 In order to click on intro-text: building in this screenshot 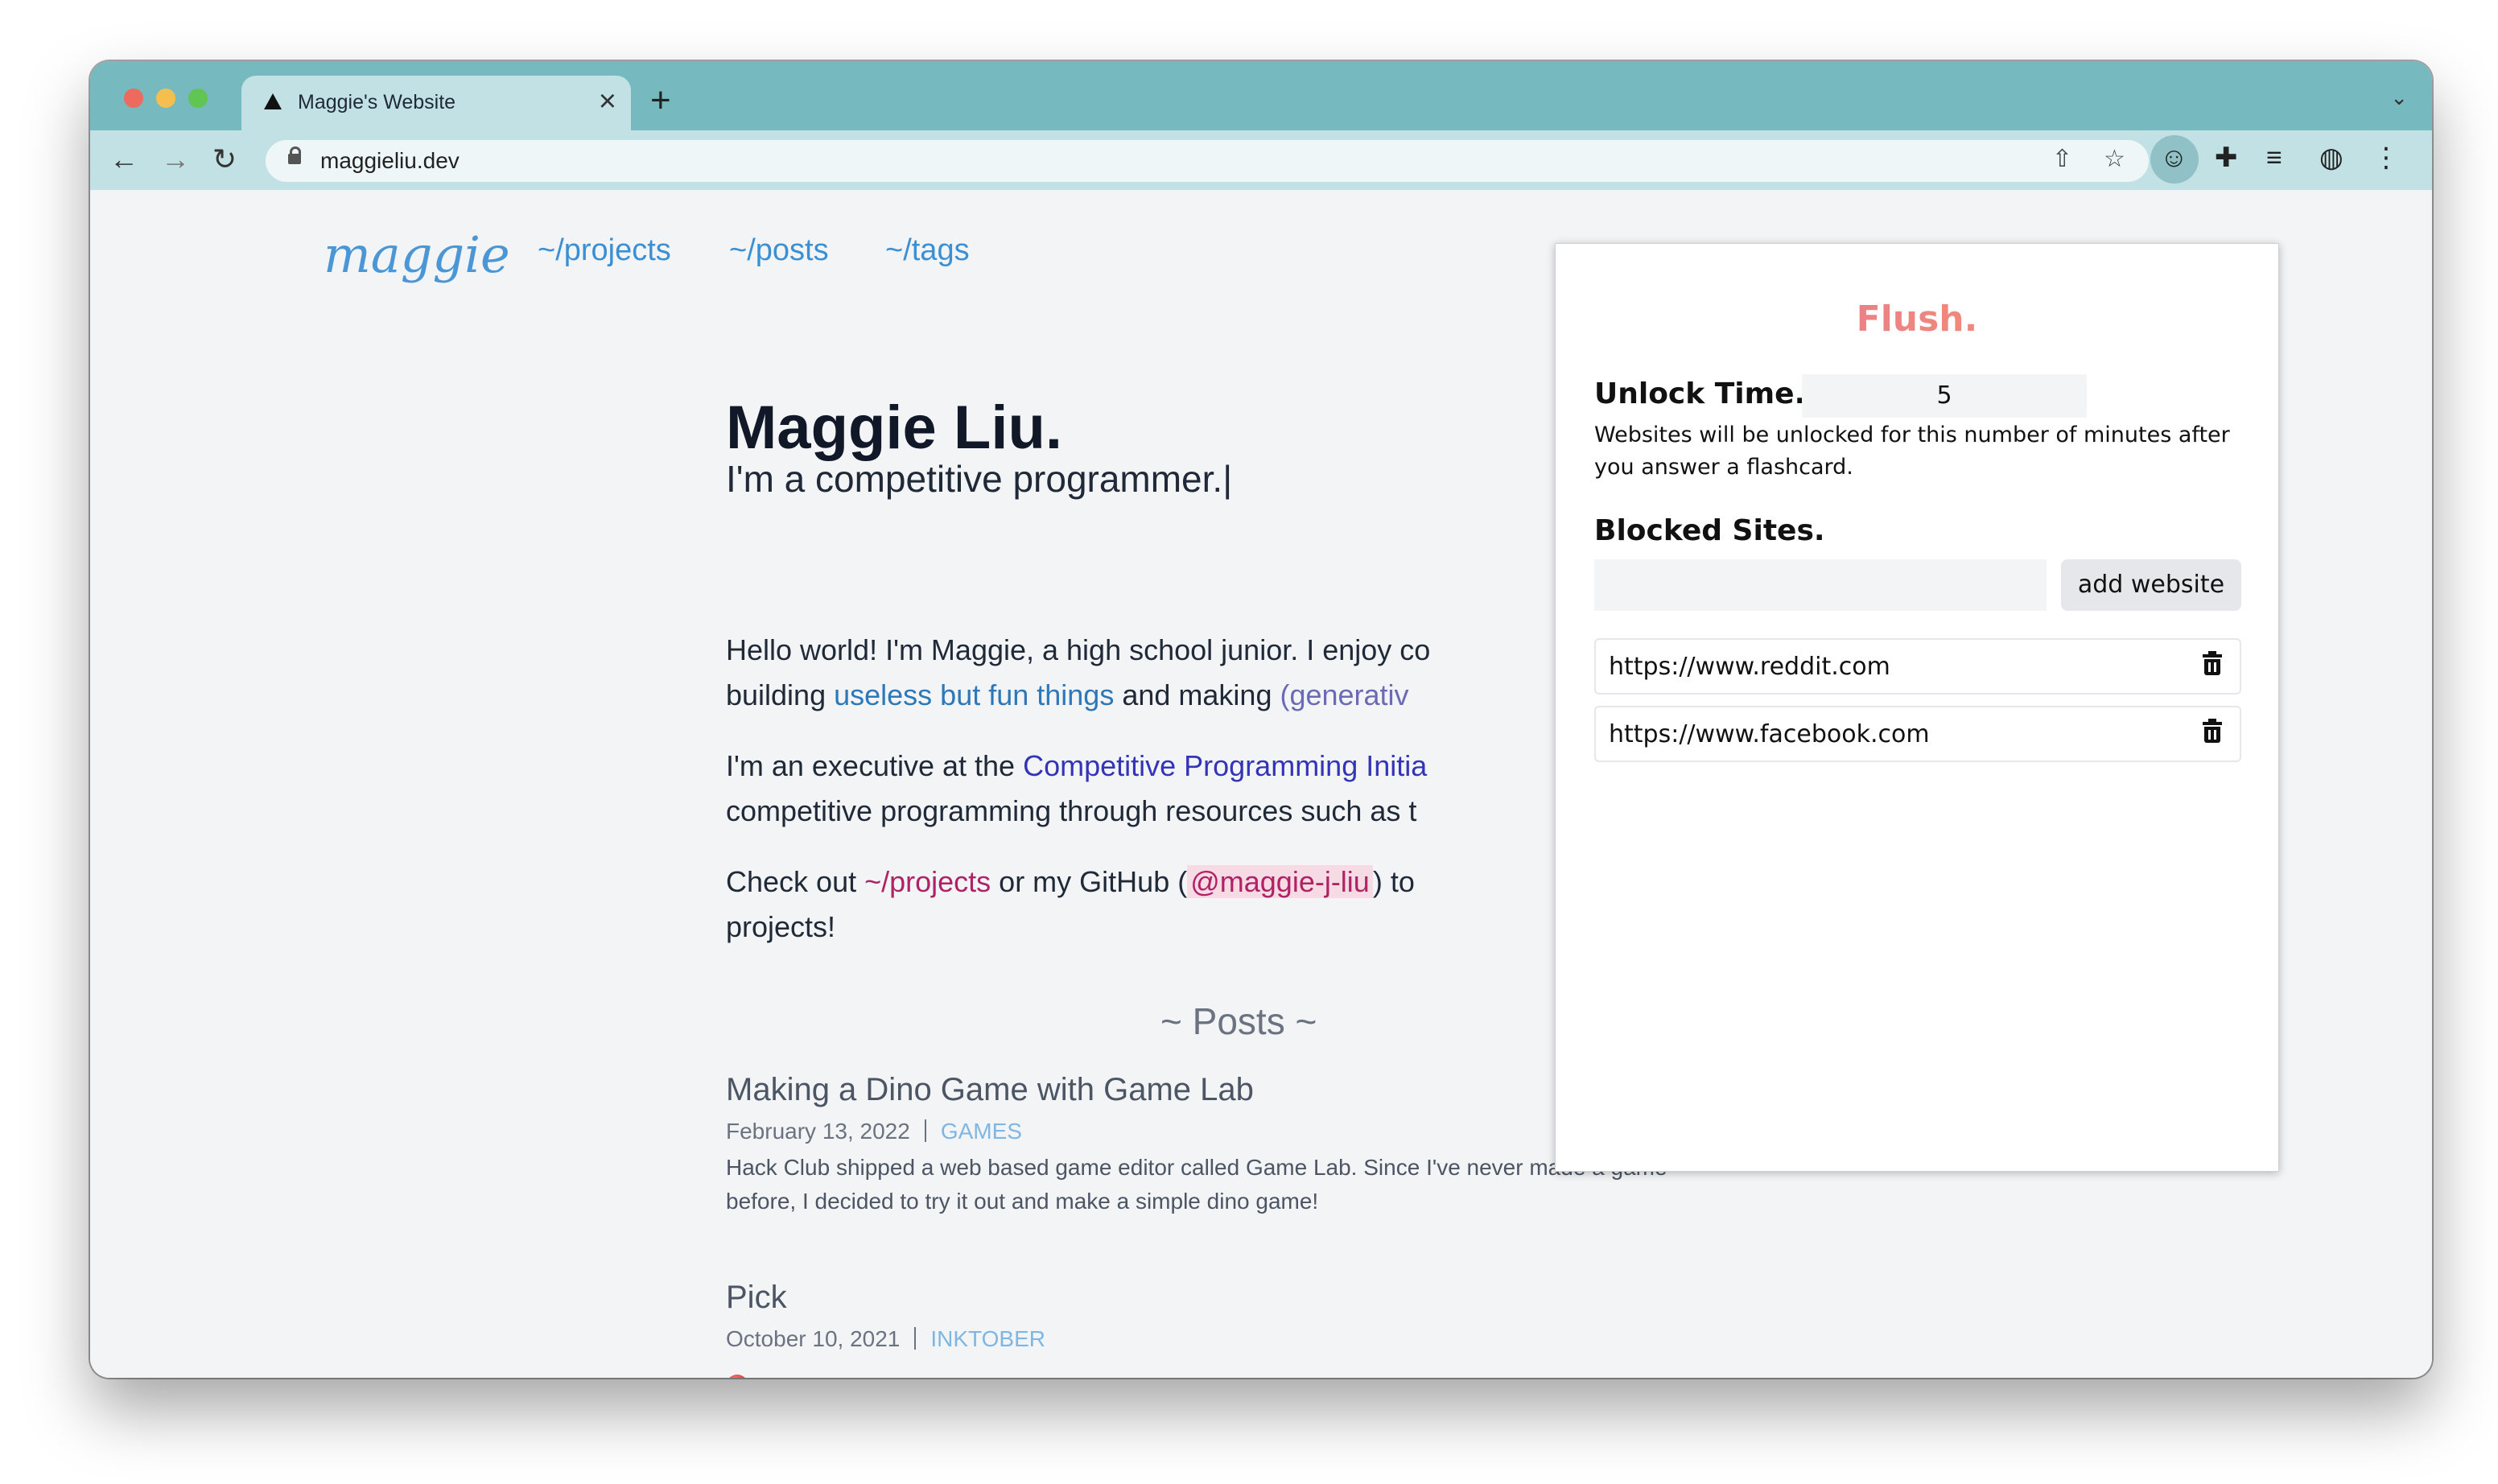, I will do `click(781, 694)`.